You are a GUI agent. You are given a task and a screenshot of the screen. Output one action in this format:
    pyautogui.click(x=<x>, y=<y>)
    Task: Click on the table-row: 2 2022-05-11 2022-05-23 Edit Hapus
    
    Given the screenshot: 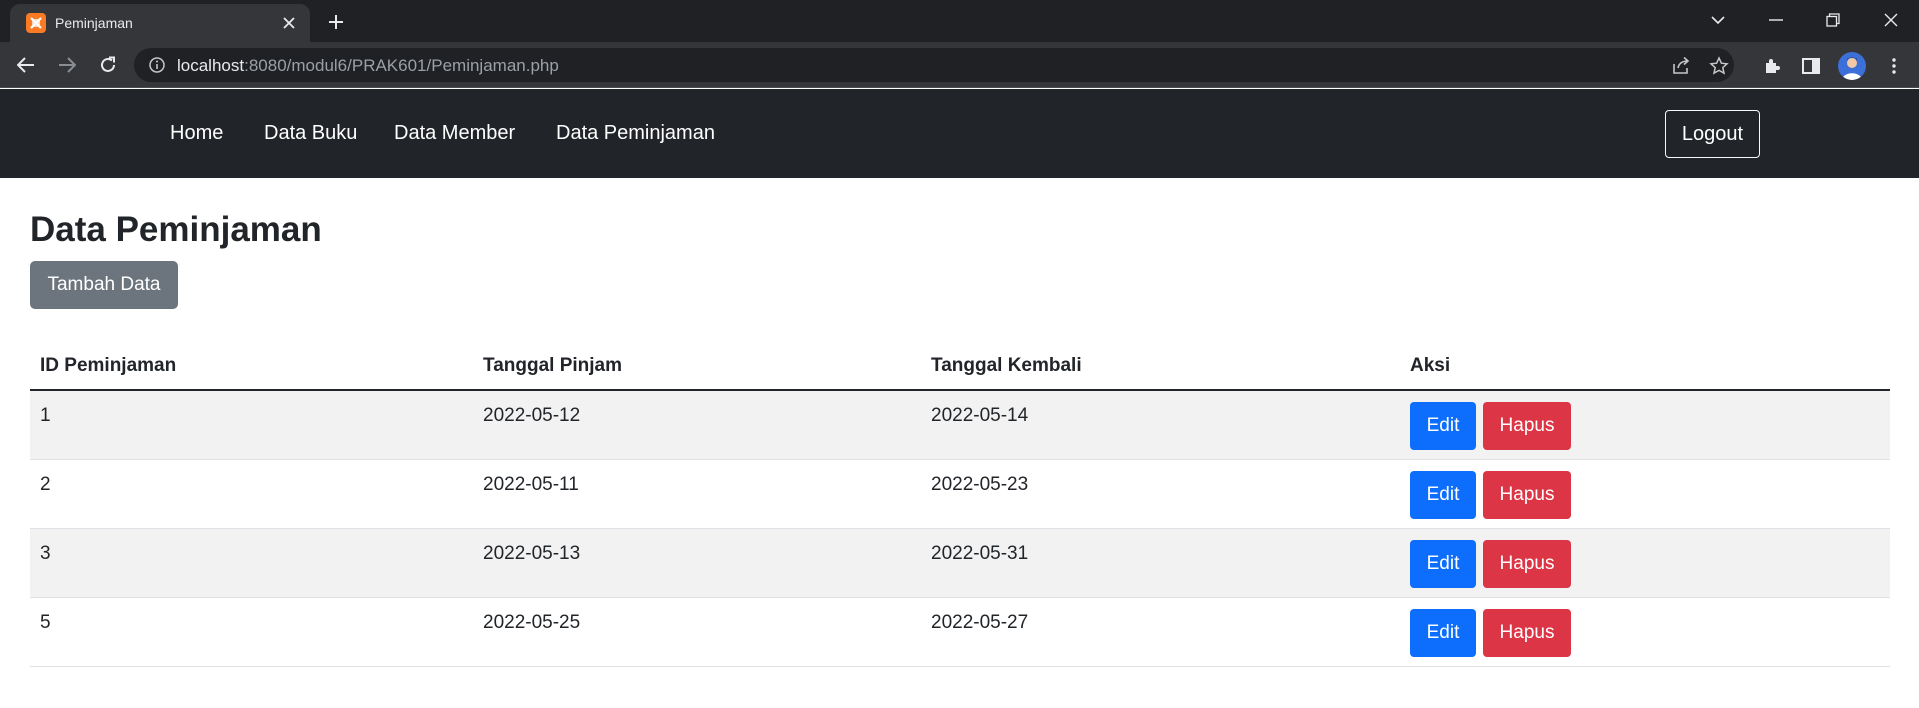 What is the action you would take?
    pyautogui.click(x=960, y=494)
    